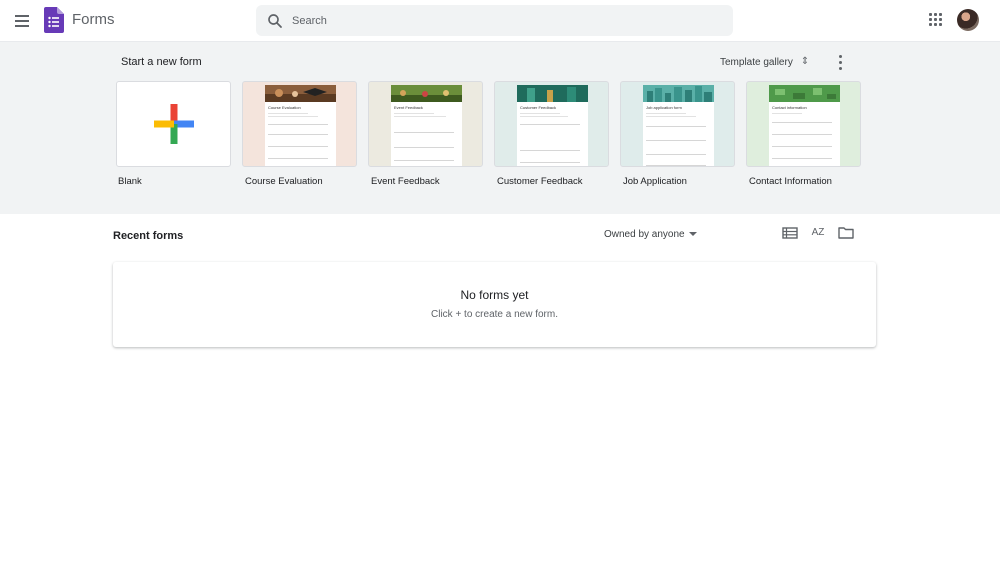 The image size is (1000, 569). I want to click on template-label-job-application: Job Application, so click(655, 181).